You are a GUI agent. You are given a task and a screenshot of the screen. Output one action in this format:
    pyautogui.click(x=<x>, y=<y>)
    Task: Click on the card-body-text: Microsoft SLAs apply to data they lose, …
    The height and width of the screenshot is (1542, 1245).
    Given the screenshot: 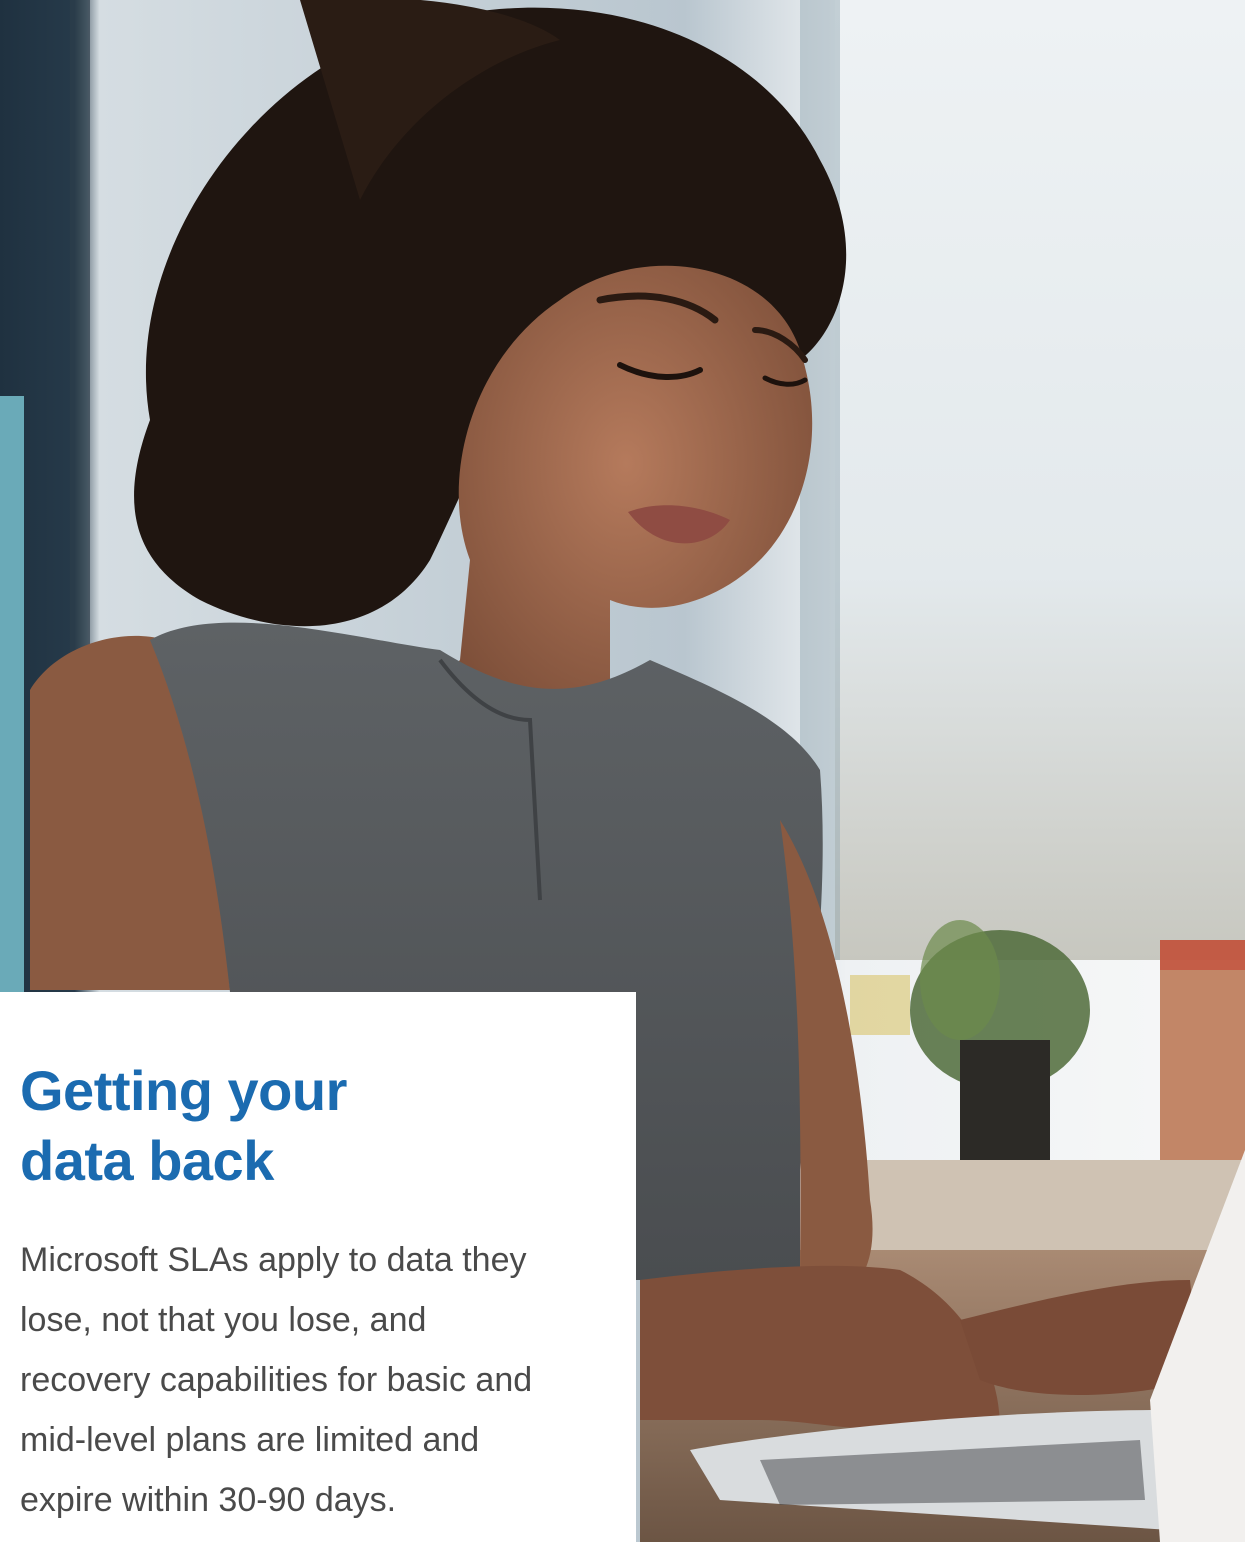 What is the action you would take?
    pyautogui.click(x=276, y=1380)
    